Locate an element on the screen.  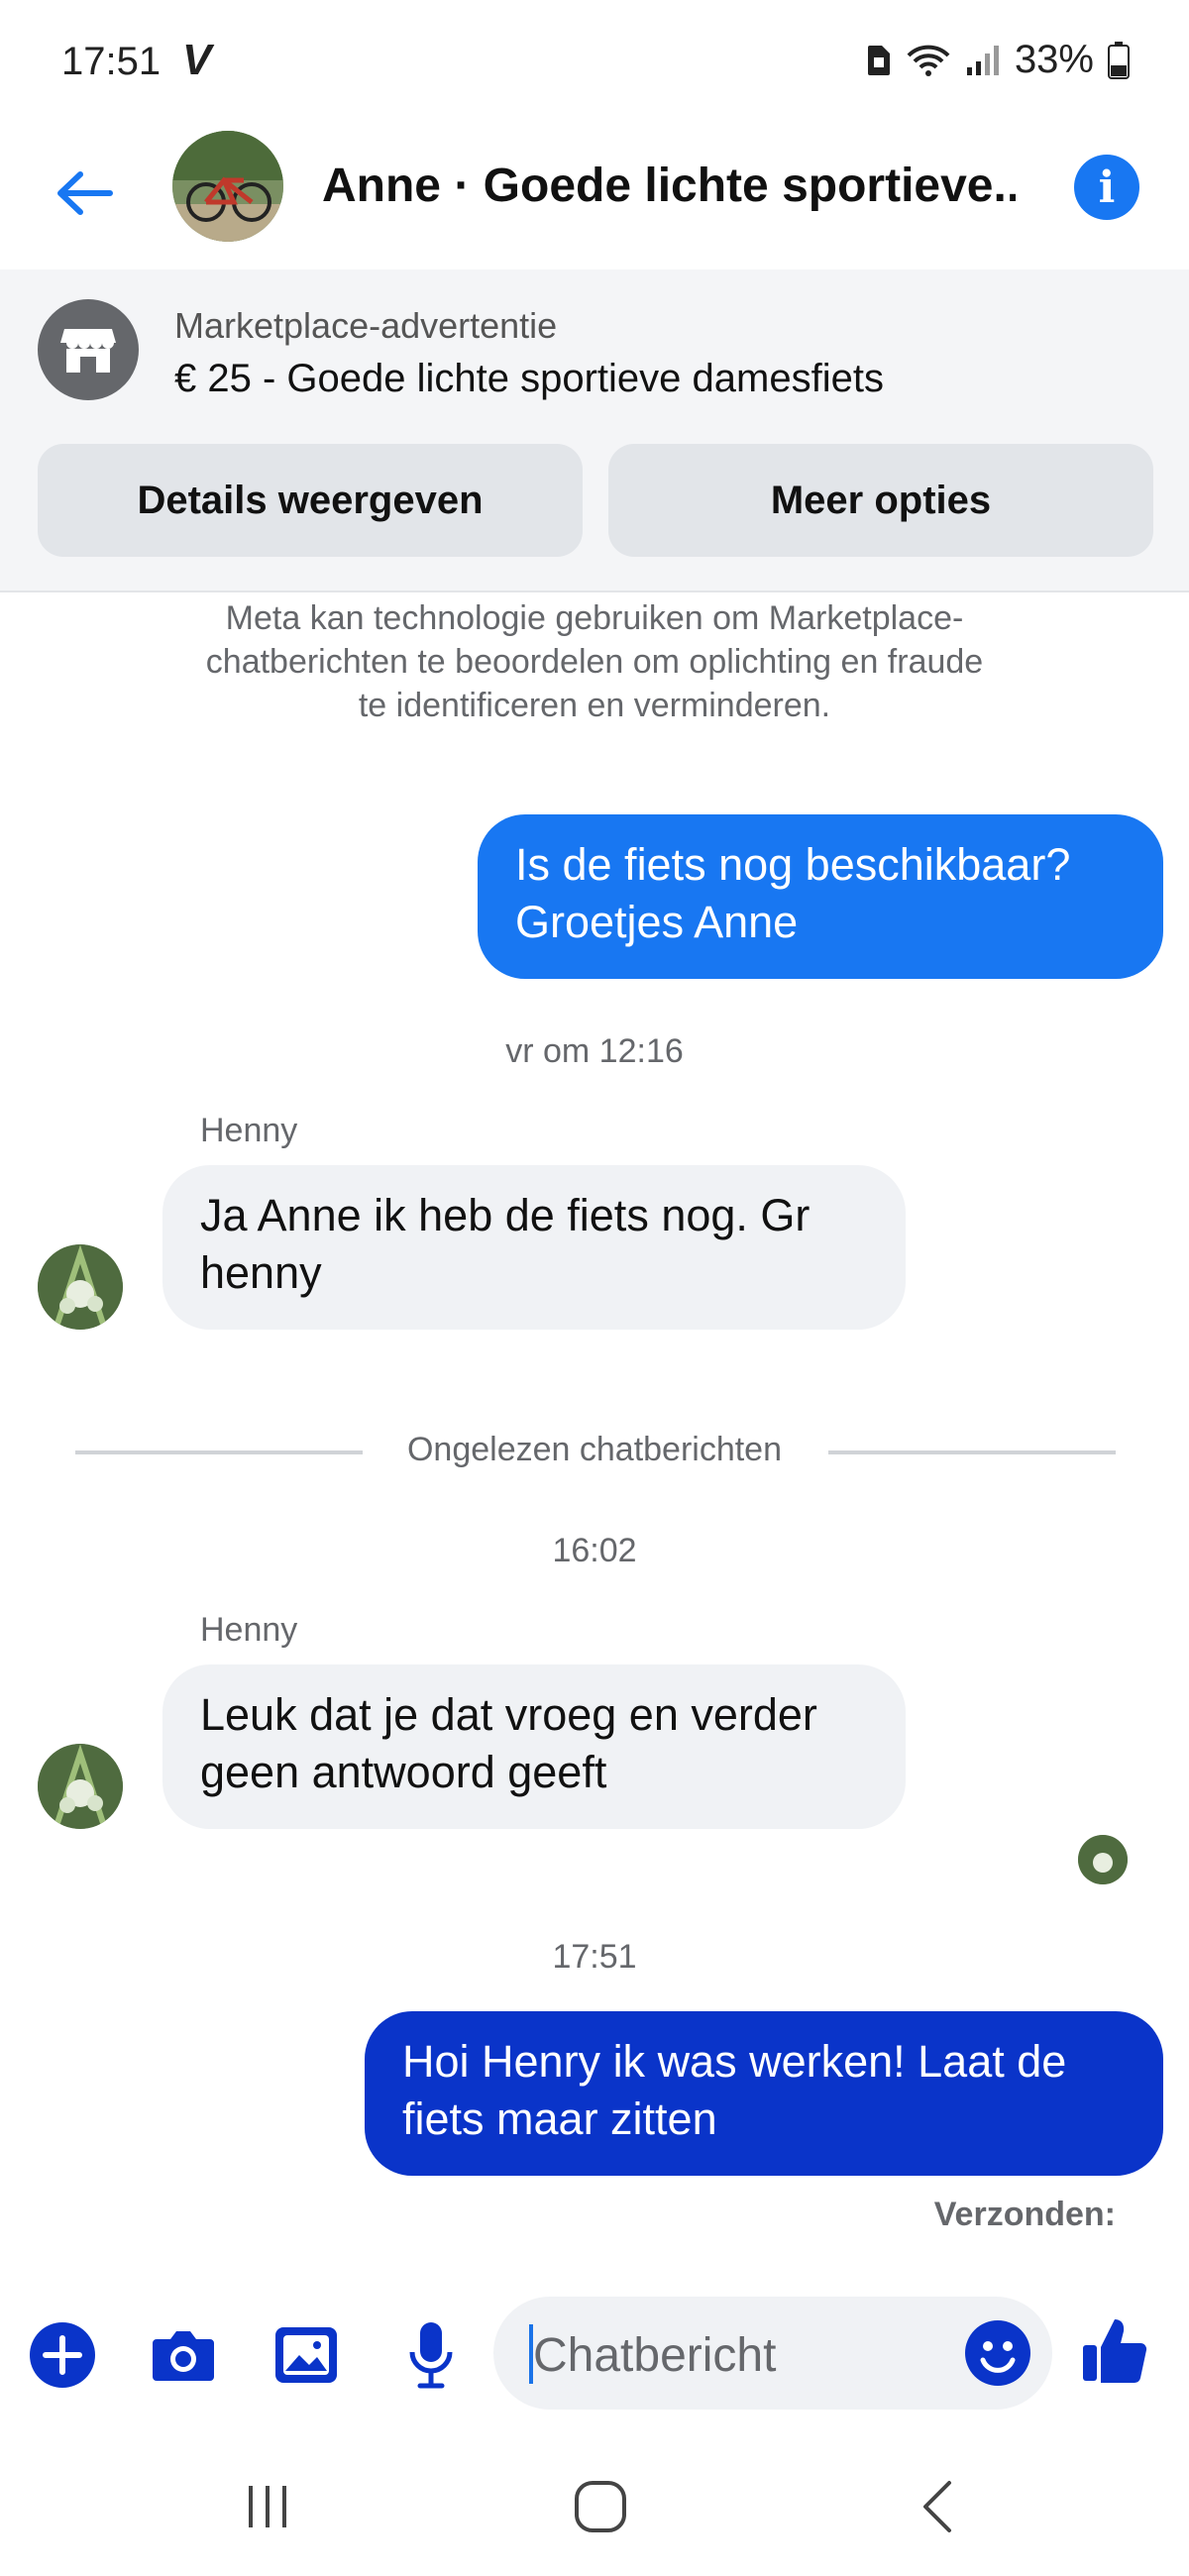
gallery-button is located at coordinates (306, 2355).